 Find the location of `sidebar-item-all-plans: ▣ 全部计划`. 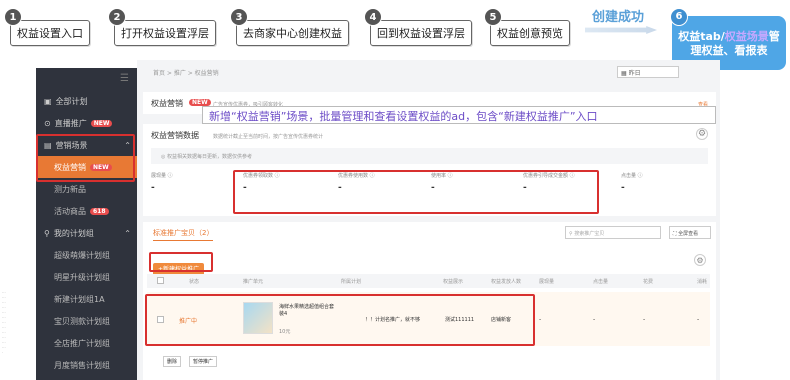

sidebar-item-all-plans: ▣ 全部计划 is located at coordinates (86, 101).